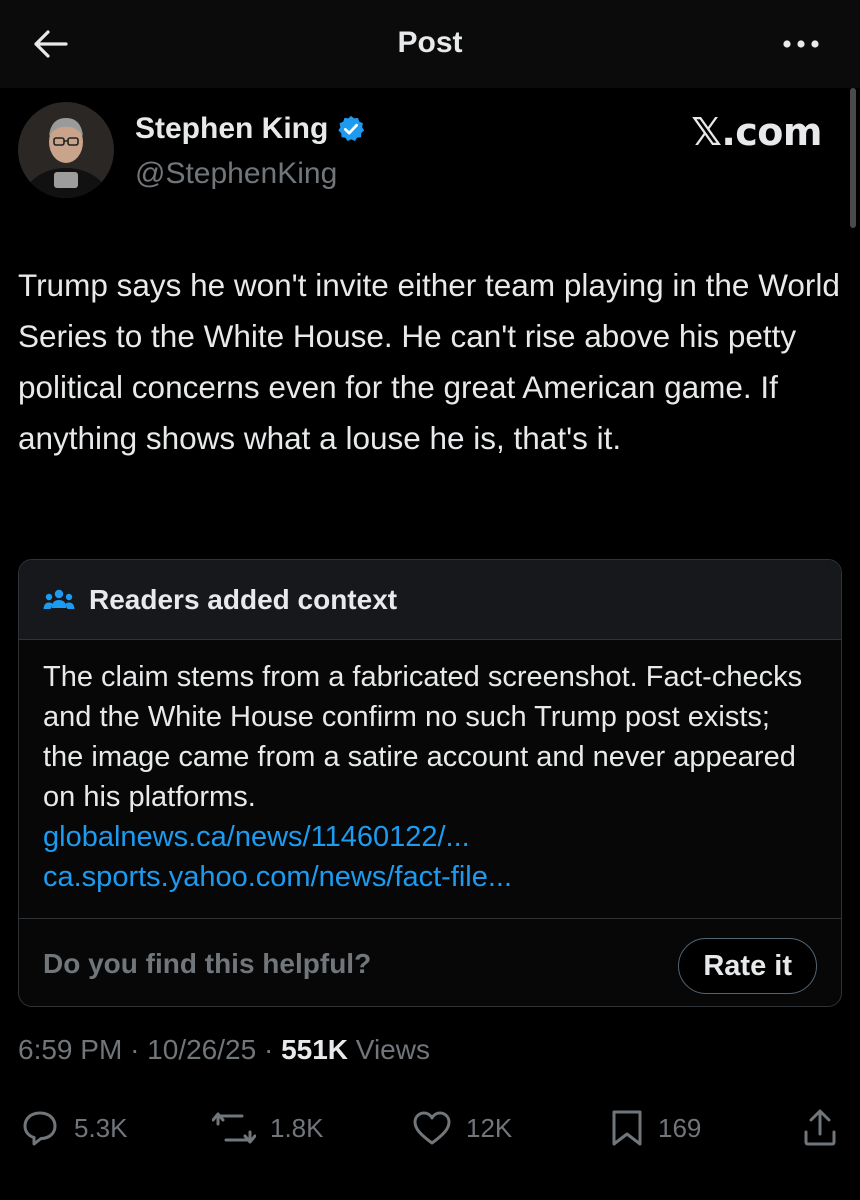  Describe the element at coordinates (430, 600) in the screenshot. I see `community-note-header: Readers added context` at that location.